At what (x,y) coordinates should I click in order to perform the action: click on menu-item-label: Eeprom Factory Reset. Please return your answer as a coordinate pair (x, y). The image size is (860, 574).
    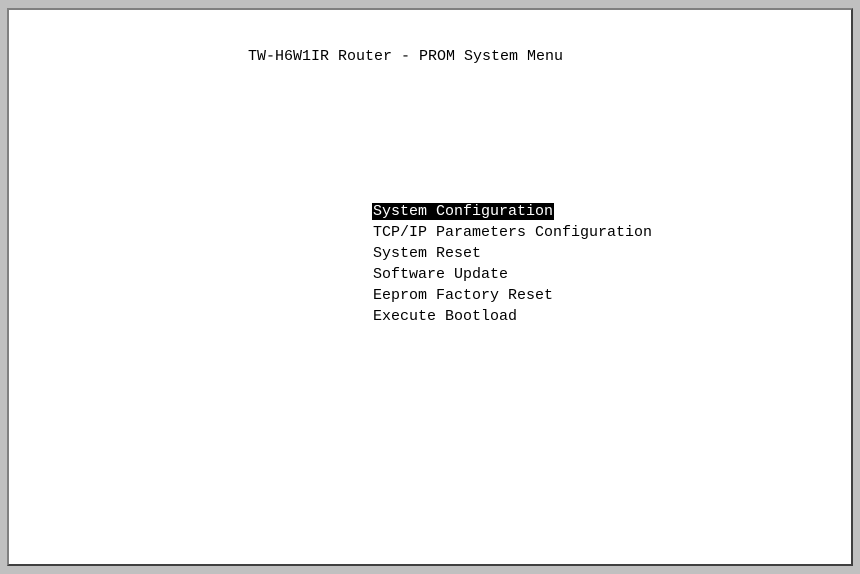
    Looking at the image, I should click on (463, 295).